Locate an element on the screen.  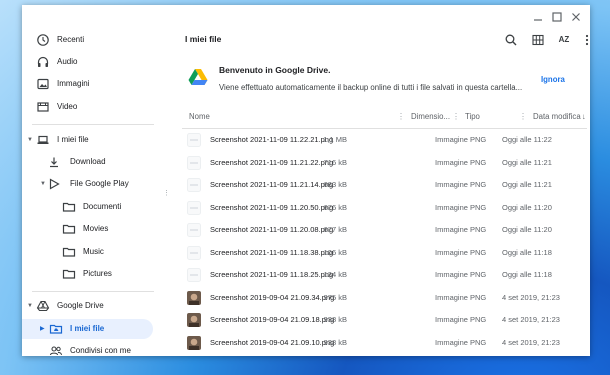
sidebar-divider is located at coordinates (93, 124).